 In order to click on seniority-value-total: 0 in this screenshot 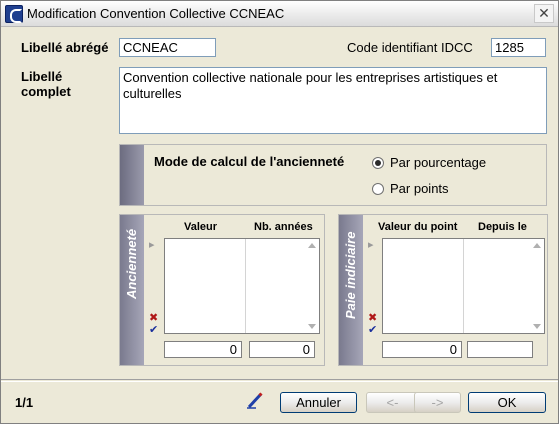, I will do `click(203, 349)`.